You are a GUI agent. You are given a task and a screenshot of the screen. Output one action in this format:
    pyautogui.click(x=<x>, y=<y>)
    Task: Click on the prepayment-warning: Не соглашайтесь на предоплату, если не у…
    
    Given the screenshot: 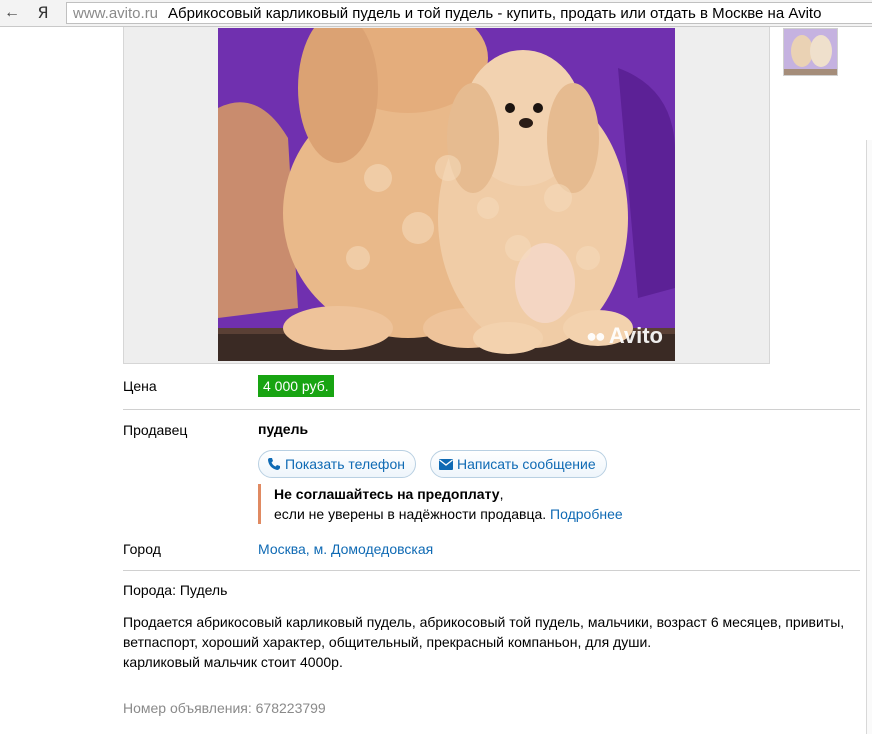 What is the action you would take?
    pyautogui.click(x=468, y=504)
    